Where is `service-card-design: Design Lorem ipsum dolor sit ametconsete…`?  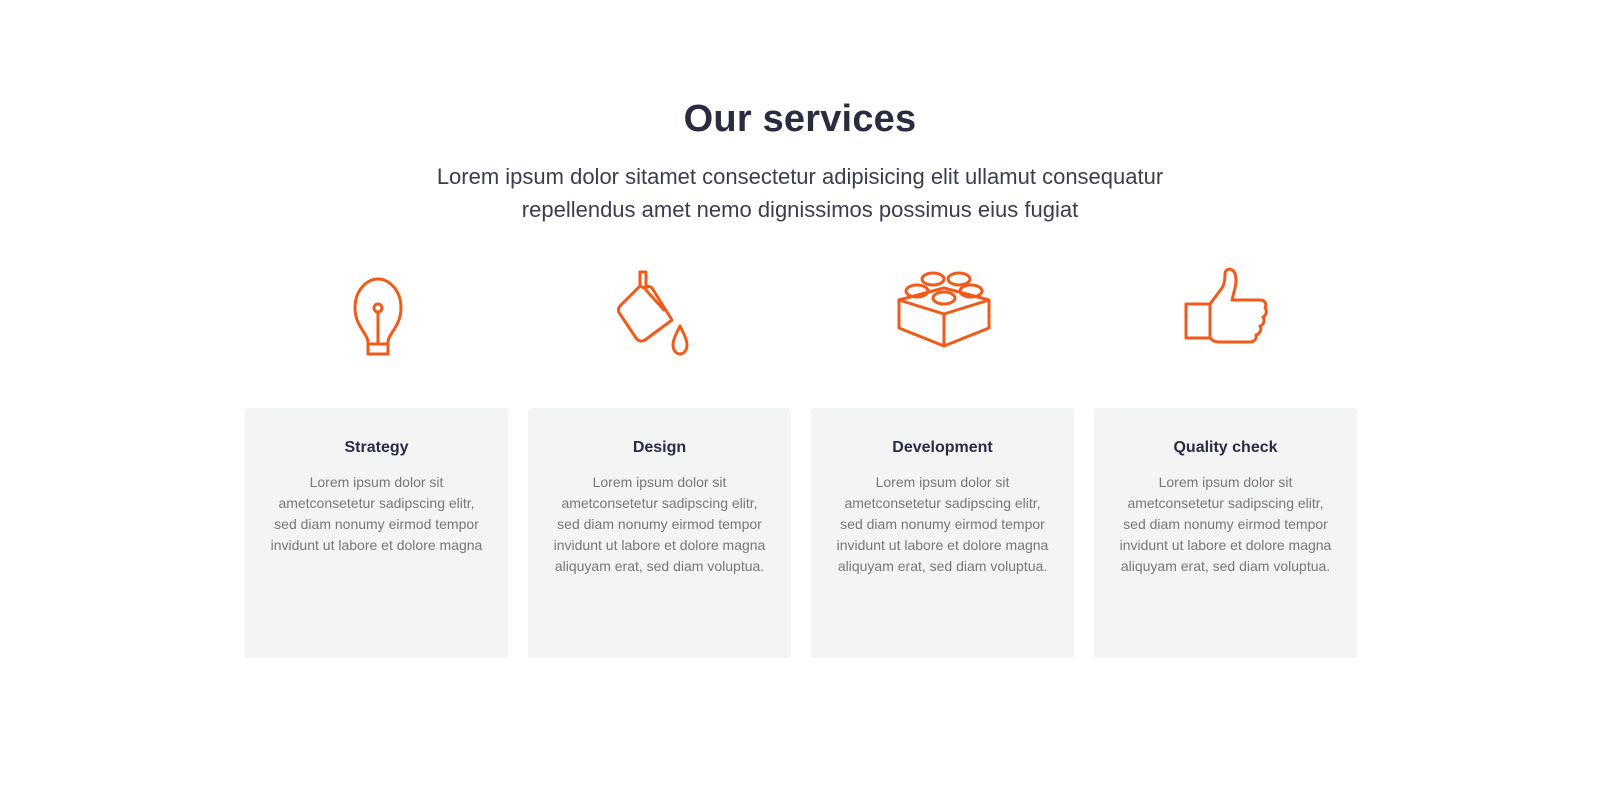 service-card-design: Design Lorem ipsum dolor sit ametconsete… is located at coordinates (659, 533).